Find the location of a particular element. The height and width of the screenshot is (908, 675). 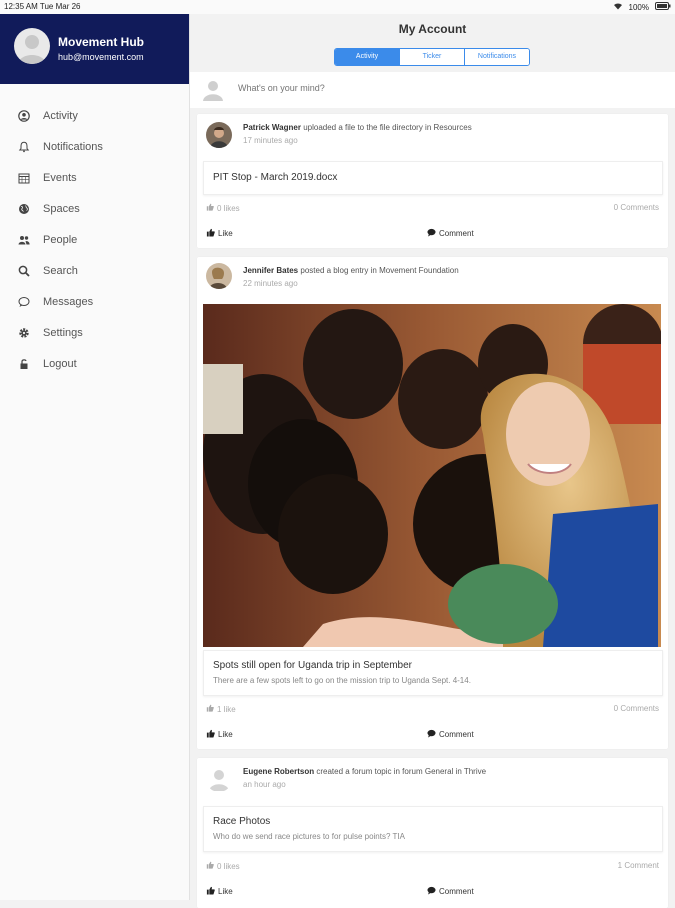

status-bar: 12:35 AM Tue Mar 26 100% is located at coordinates (337, 7).